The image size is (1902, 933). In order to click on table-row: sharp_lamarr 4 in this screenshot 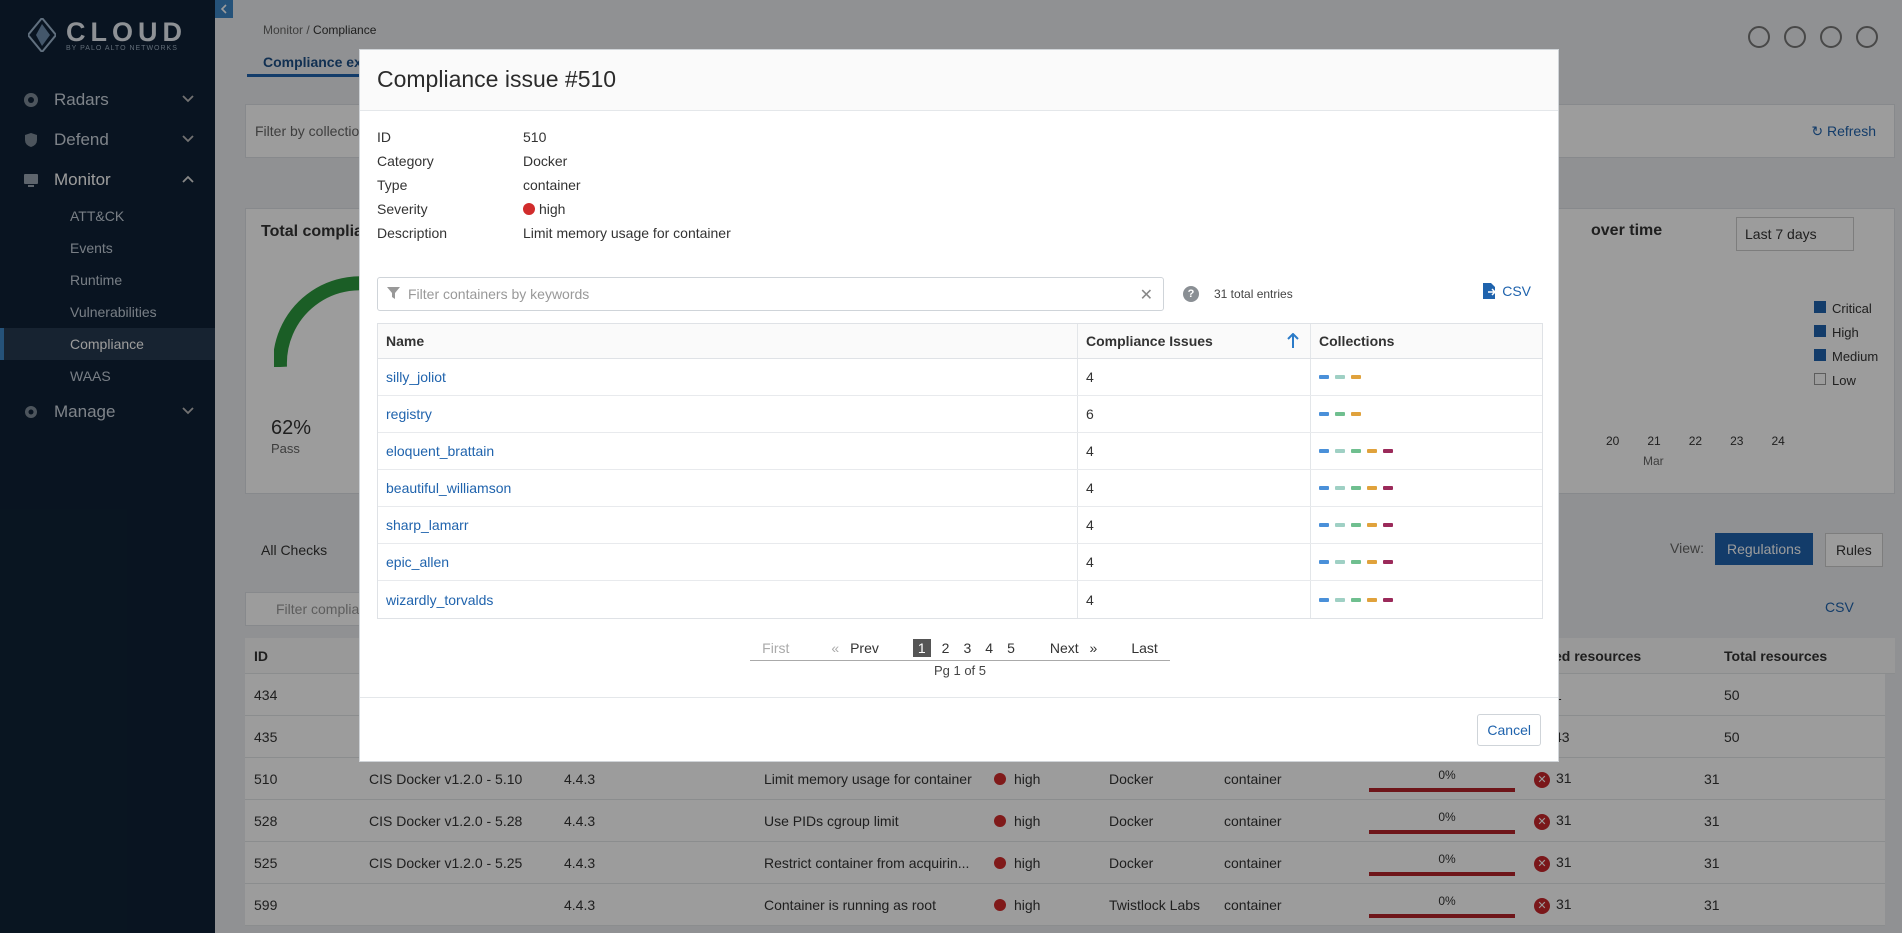, I will do `click(960, 525)`.